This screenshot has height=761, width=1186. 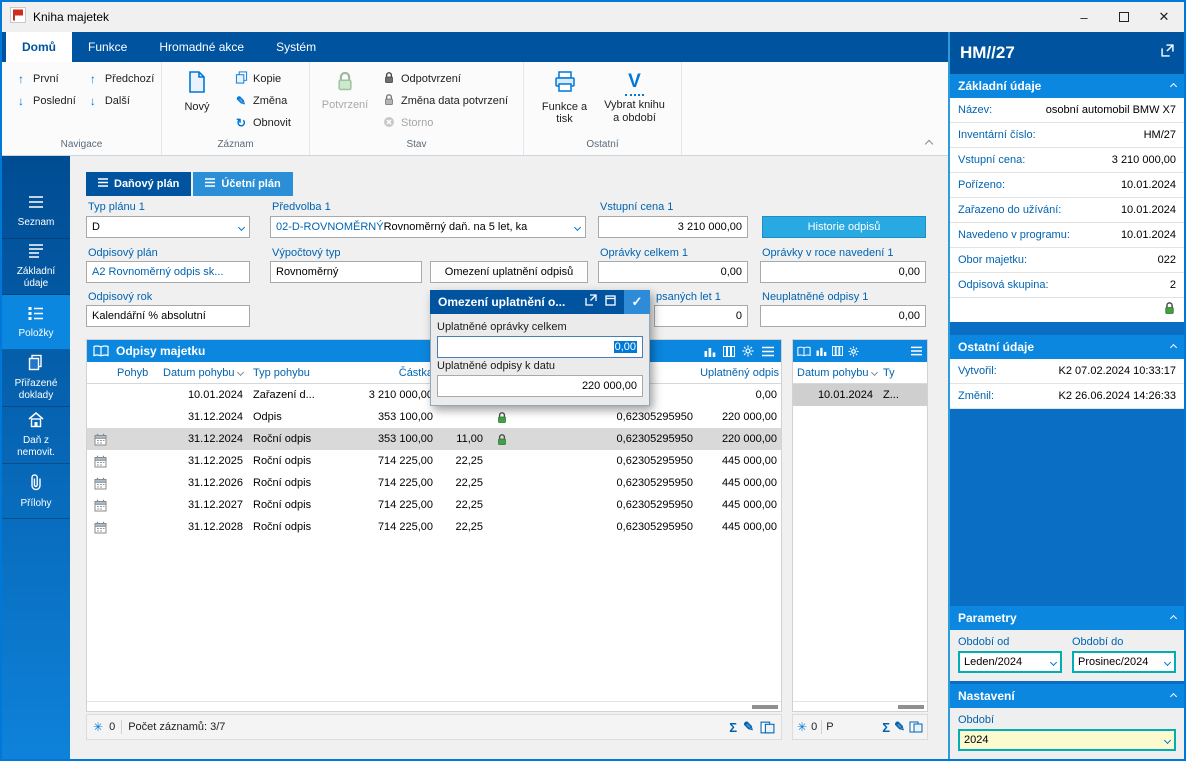 I want to click on storno-button: Storno, so click(x=445, y=123).